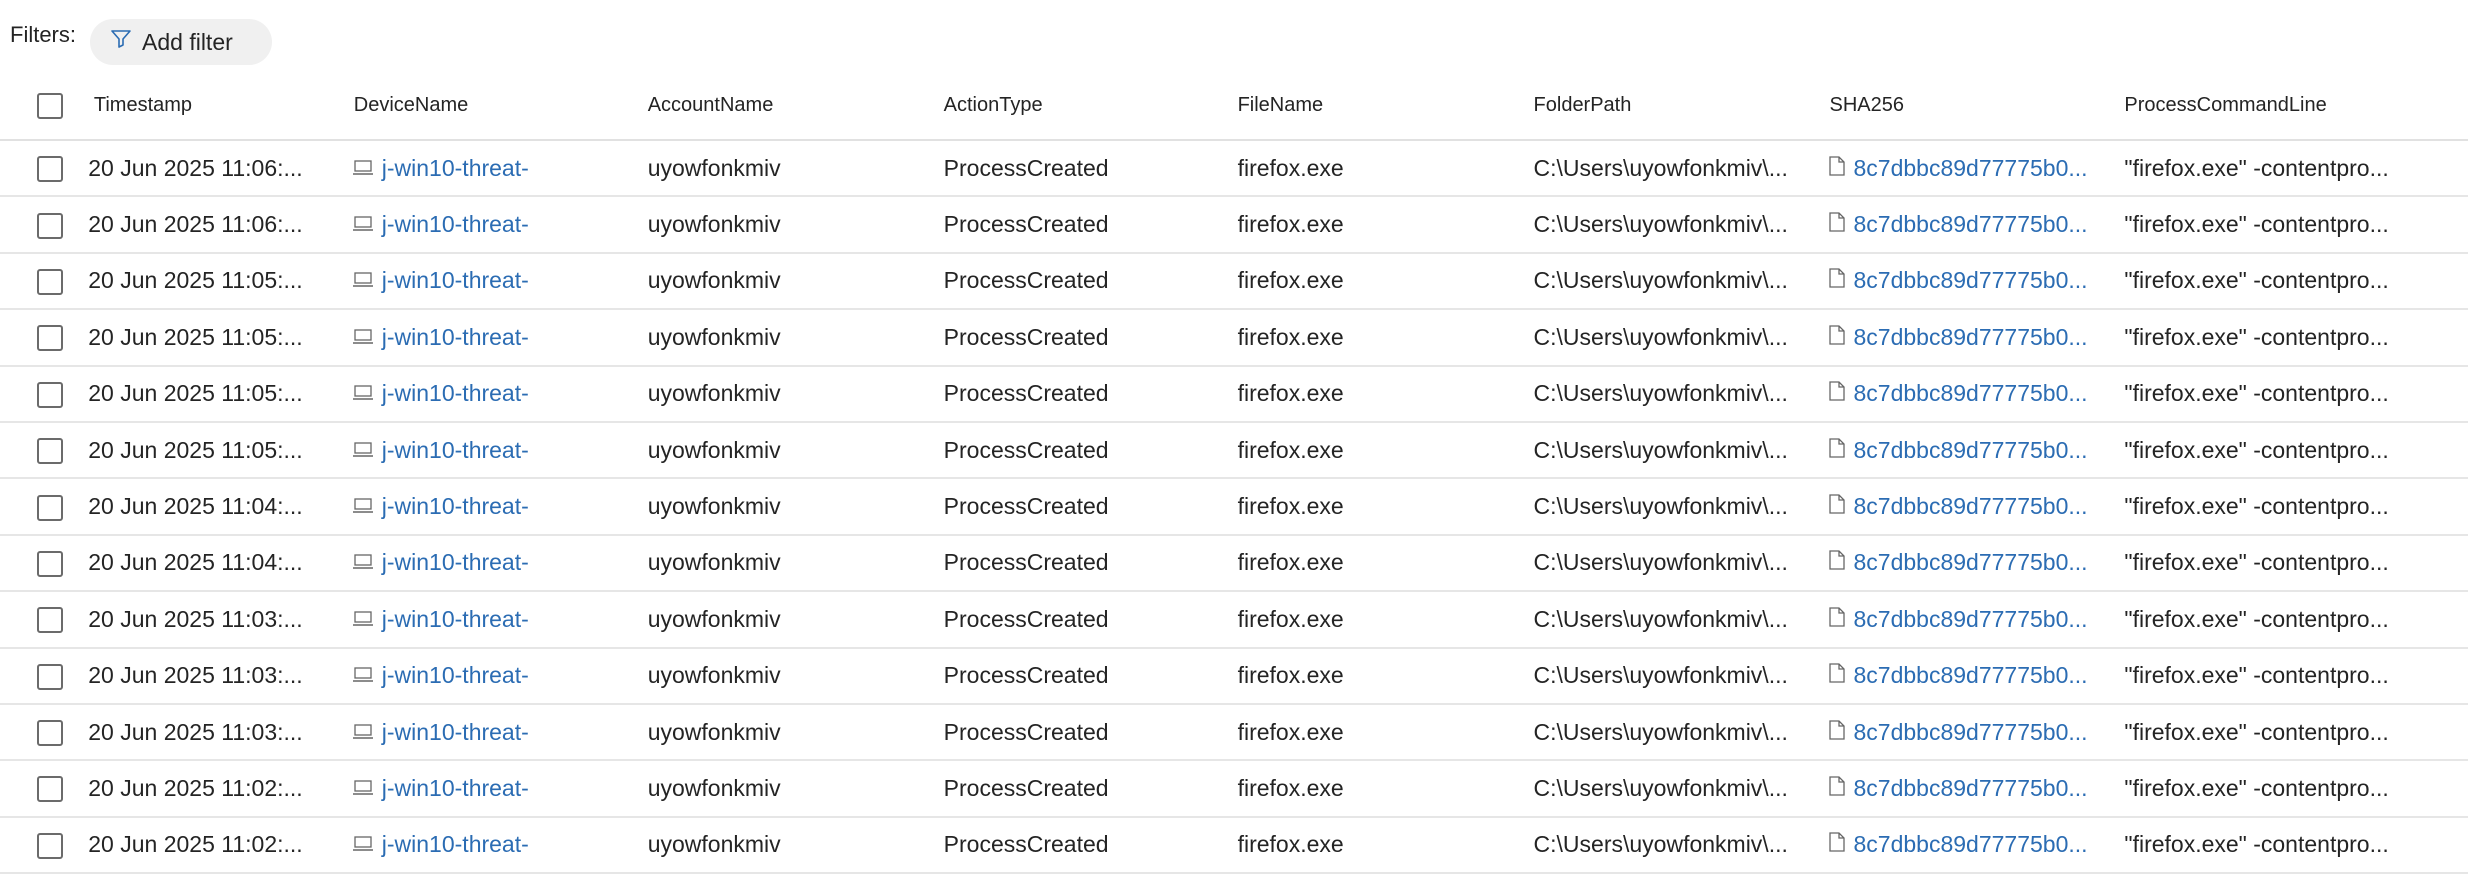 This screenshot has height=874, width=2468. I want to click on column-header-processcommandline: ProcessCommandLine, so click(2286, 106).